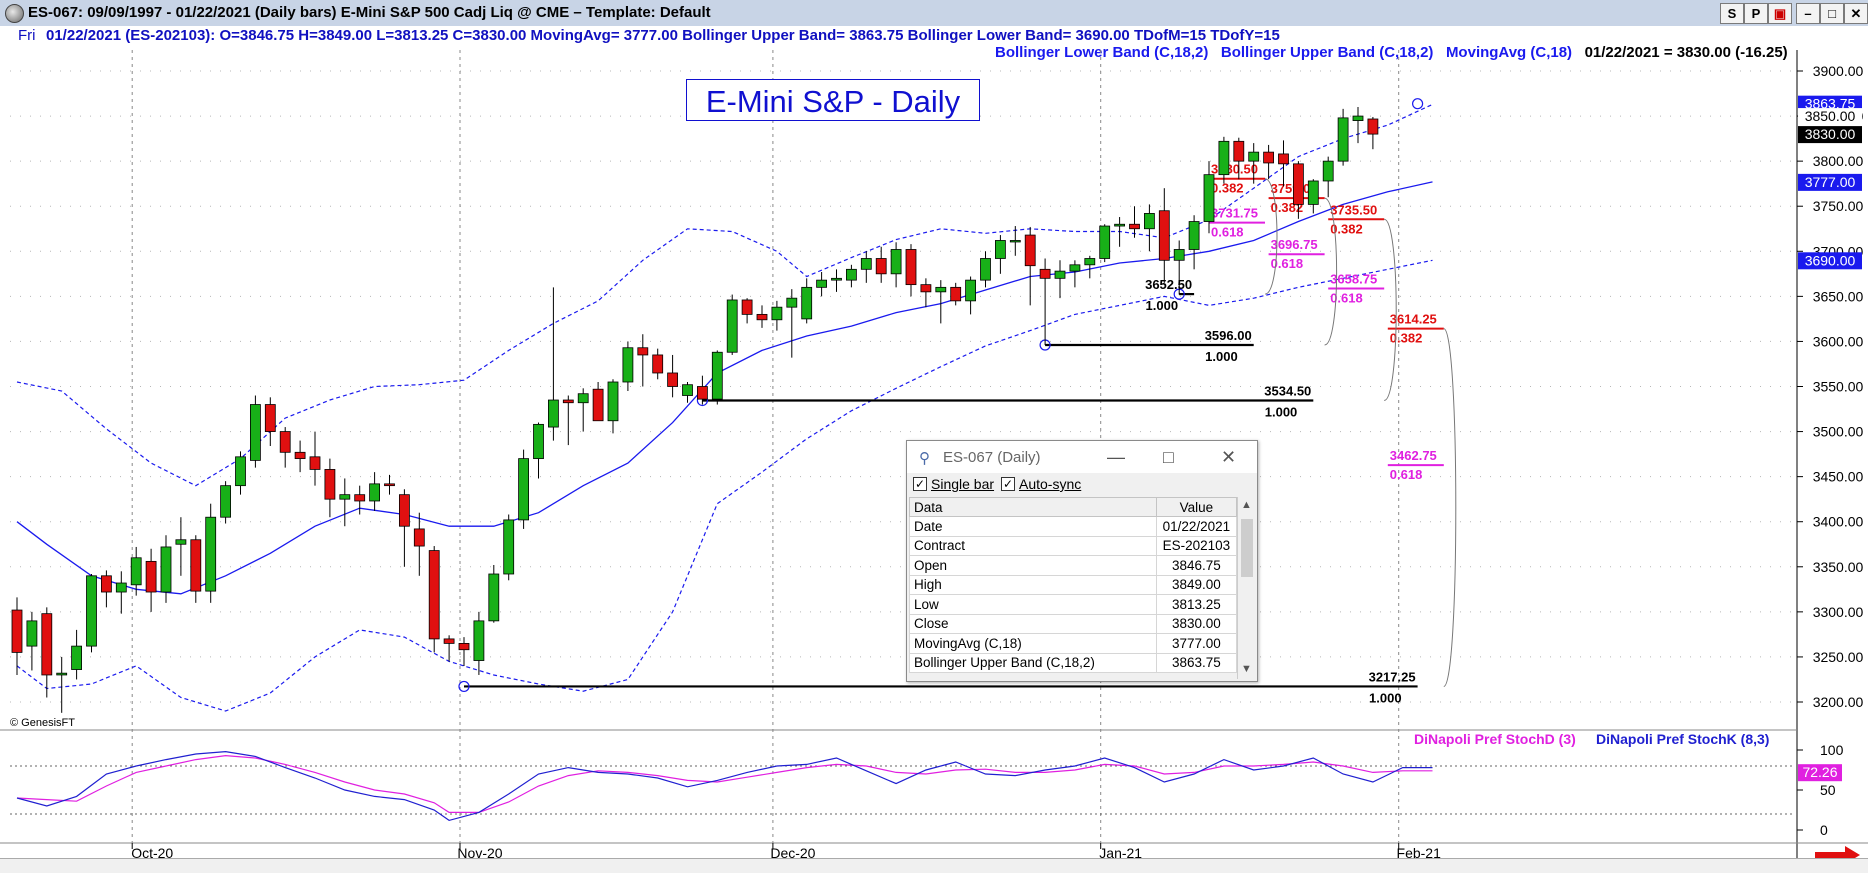 The height and width of the screenshot is (873, 1868). What do you see at coordinates (1073, 643) in the screenshot?
I see `table-row: MovingAvg (C,18) 3777.00` at bounding box center [1073, 643].